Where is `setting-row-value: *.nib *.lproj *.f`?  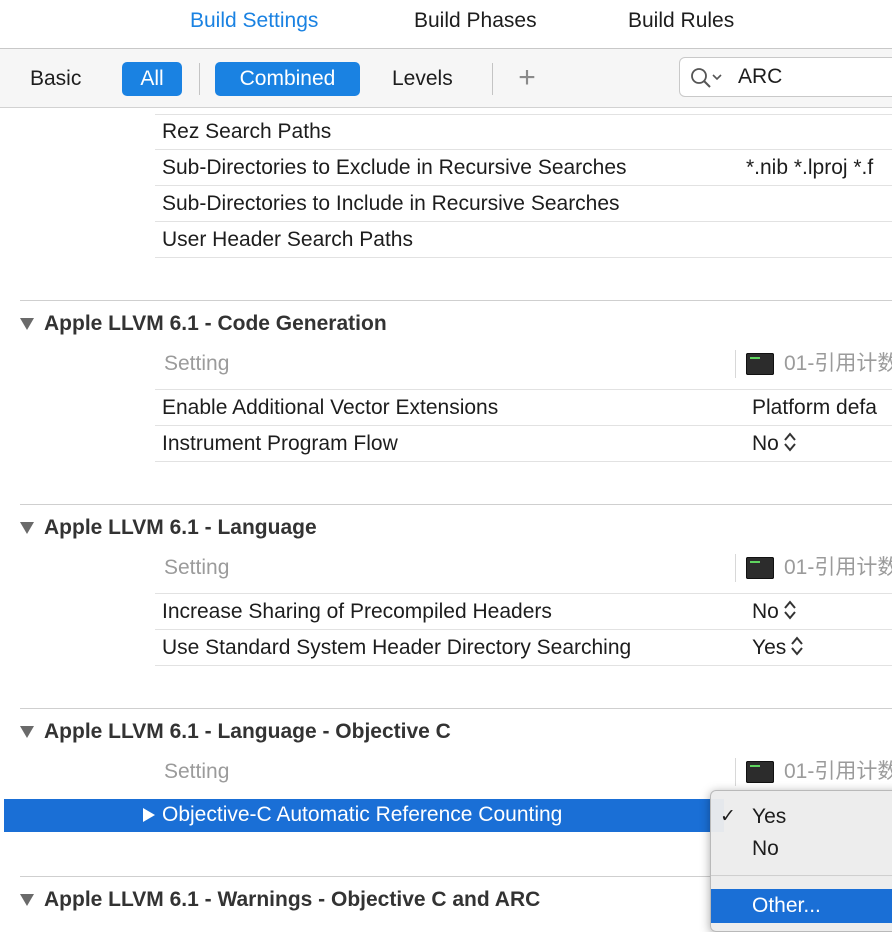 setting-row-value: *.nib *.lproj *.f is located at coordinates (809, 168).